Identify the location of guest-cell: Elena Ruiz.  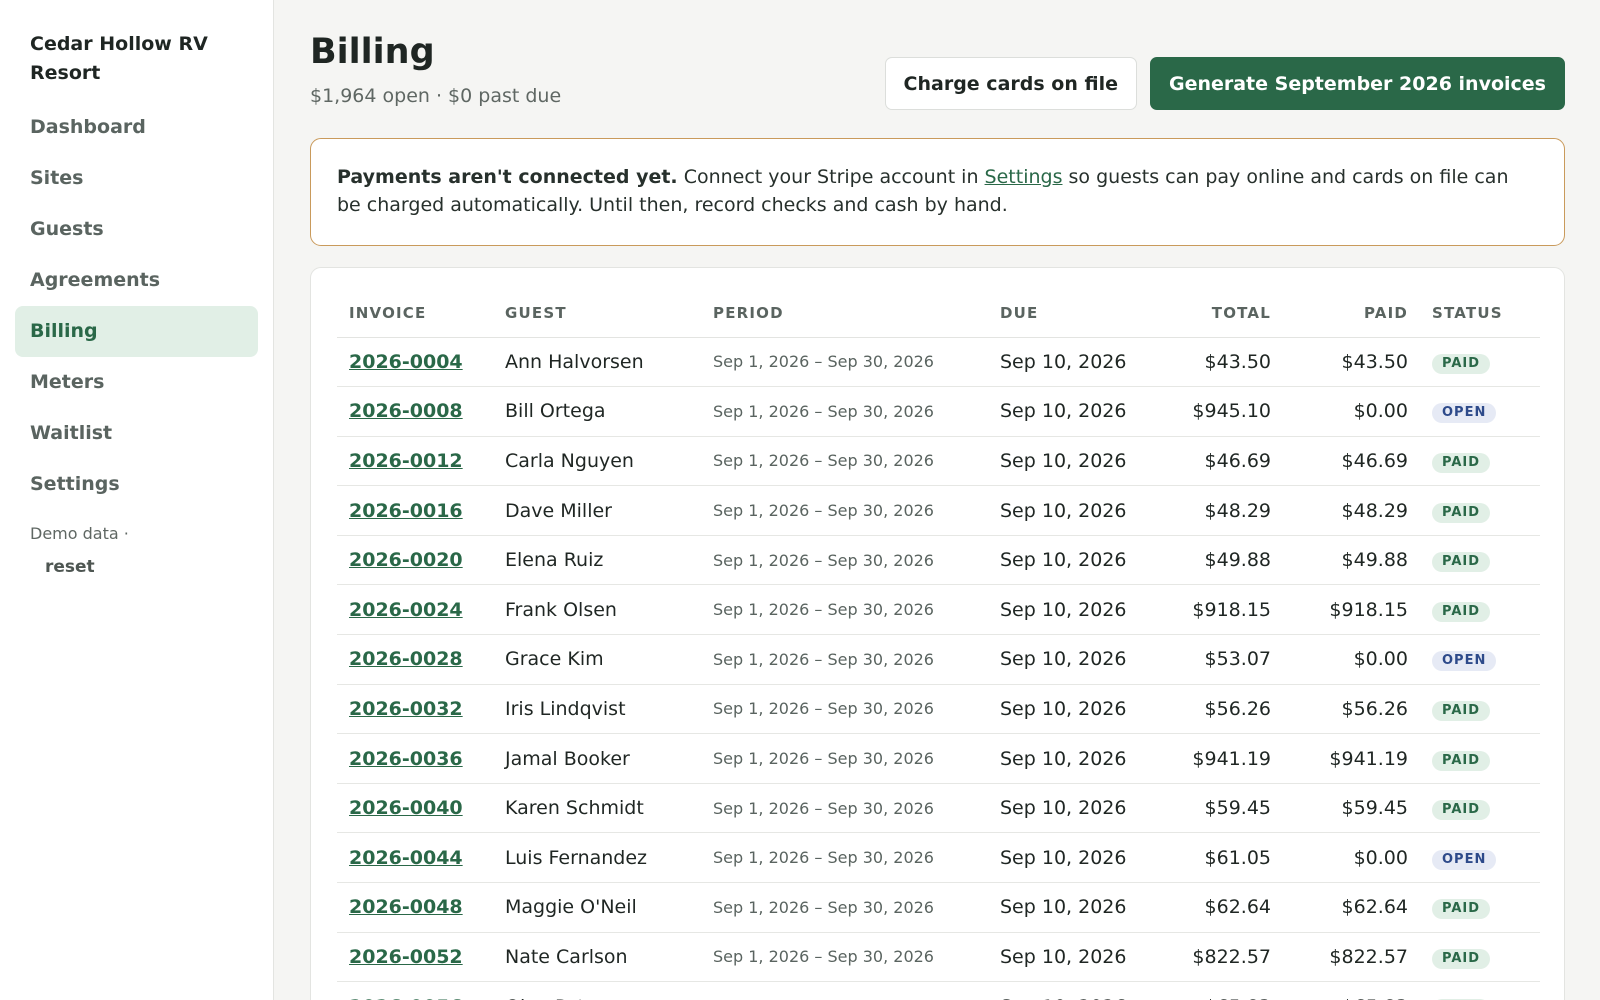
(597, 560).